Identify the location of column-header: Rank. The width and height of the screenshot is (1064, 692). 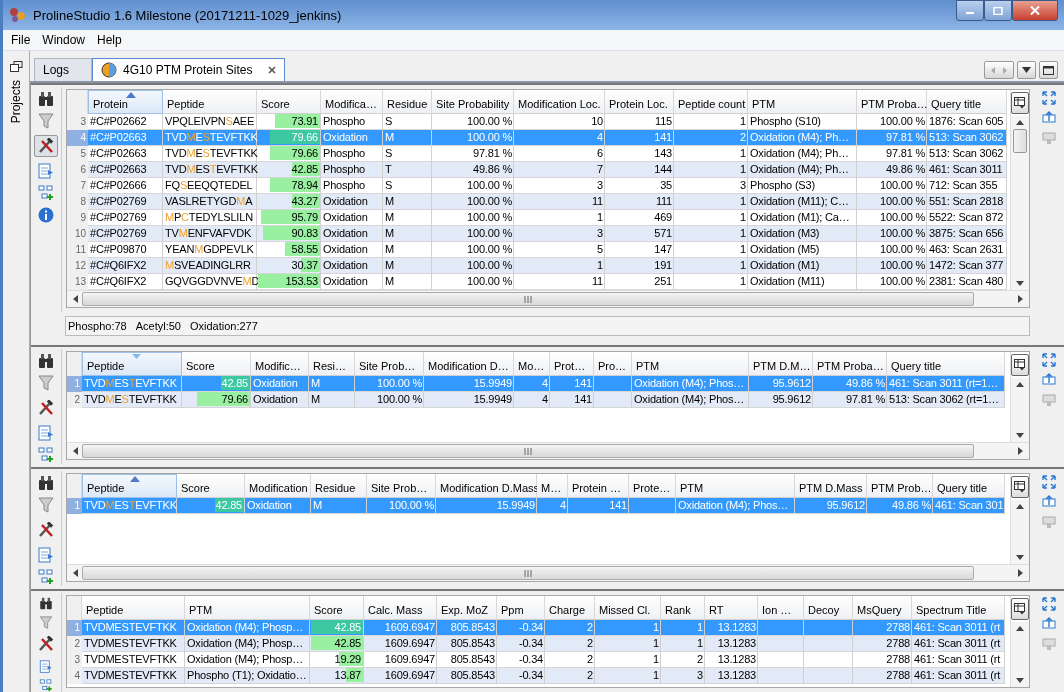
(683, 608).